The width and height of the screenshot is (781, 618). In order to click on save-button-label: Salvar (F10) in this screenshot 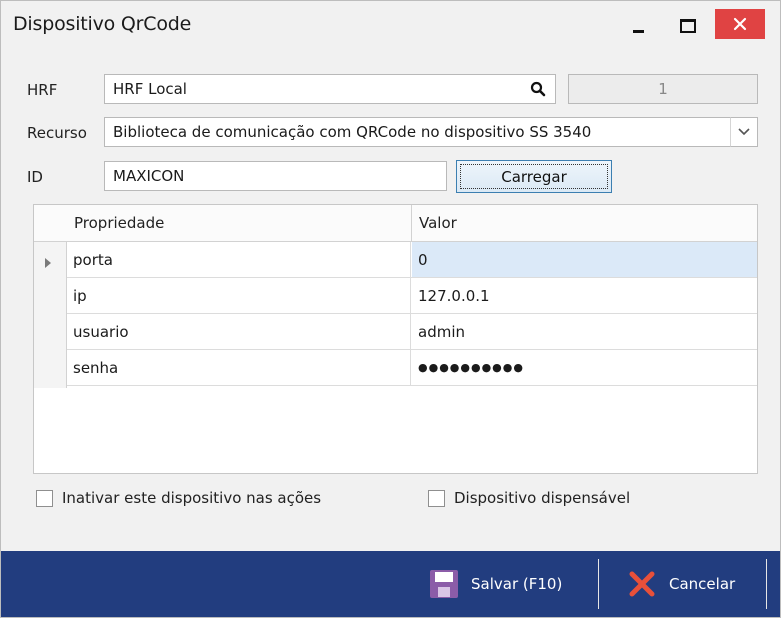, I will do `click(517, 584)`.